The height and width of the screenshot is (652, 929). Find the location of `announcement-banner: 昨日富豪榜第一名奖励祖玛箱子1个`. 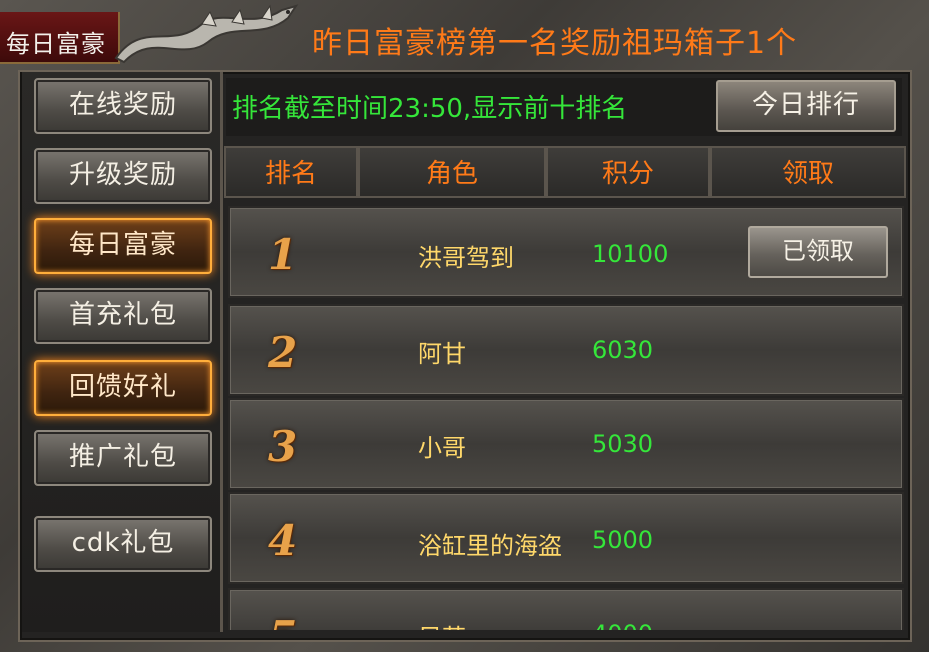

announcement-banner: 昨日富豪榜第一名奖励祖玛箱子1个 is located at coordinates (555, 43).